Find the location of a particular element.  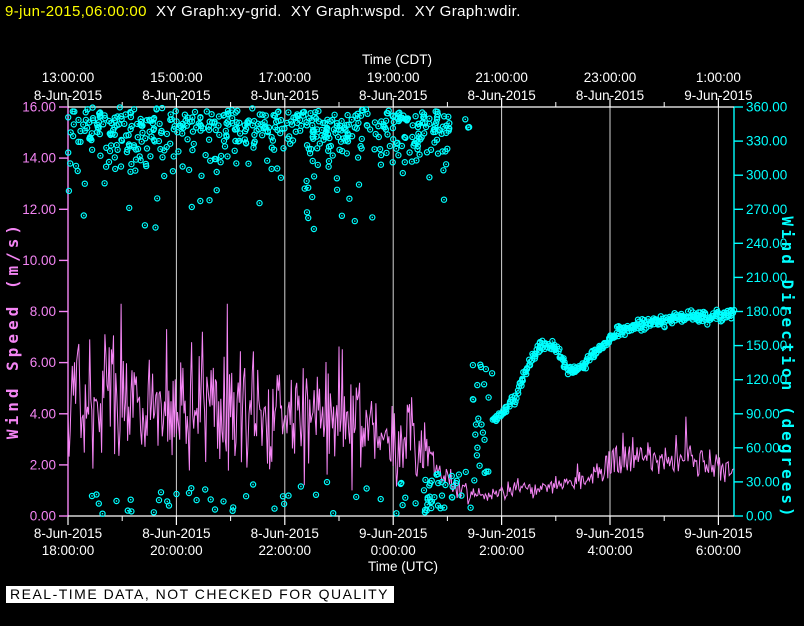

x-axis-bottom-title: Time (UTC) is located at coordinates (403, 566).